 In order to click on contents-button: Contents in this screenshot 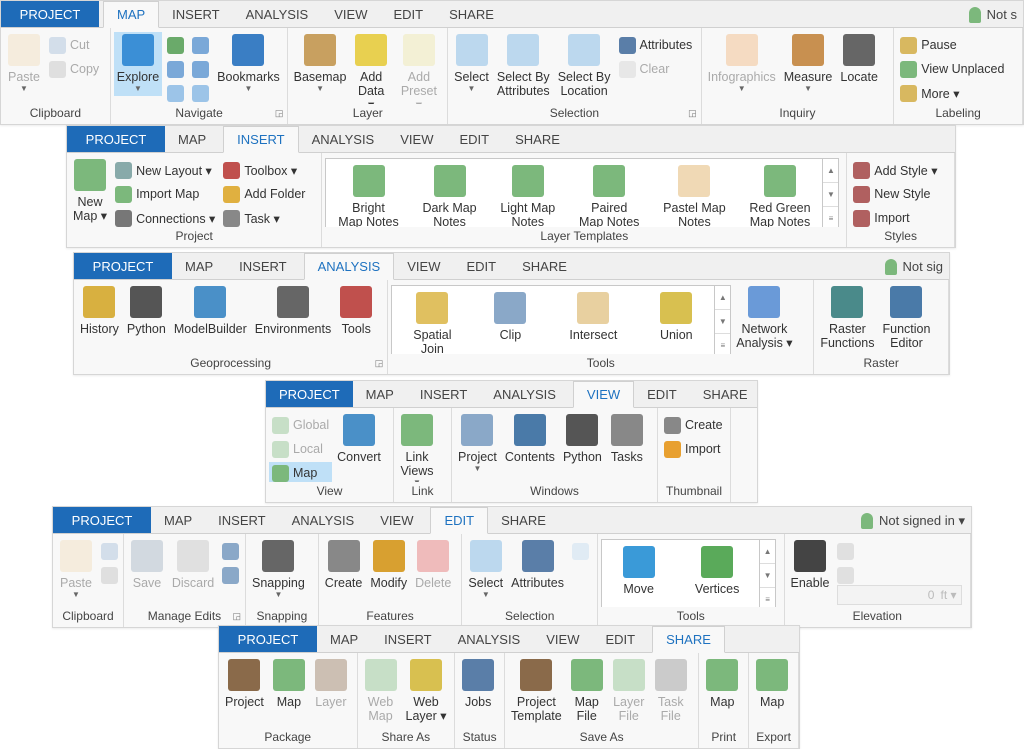, I will do `click(530, 439)`.